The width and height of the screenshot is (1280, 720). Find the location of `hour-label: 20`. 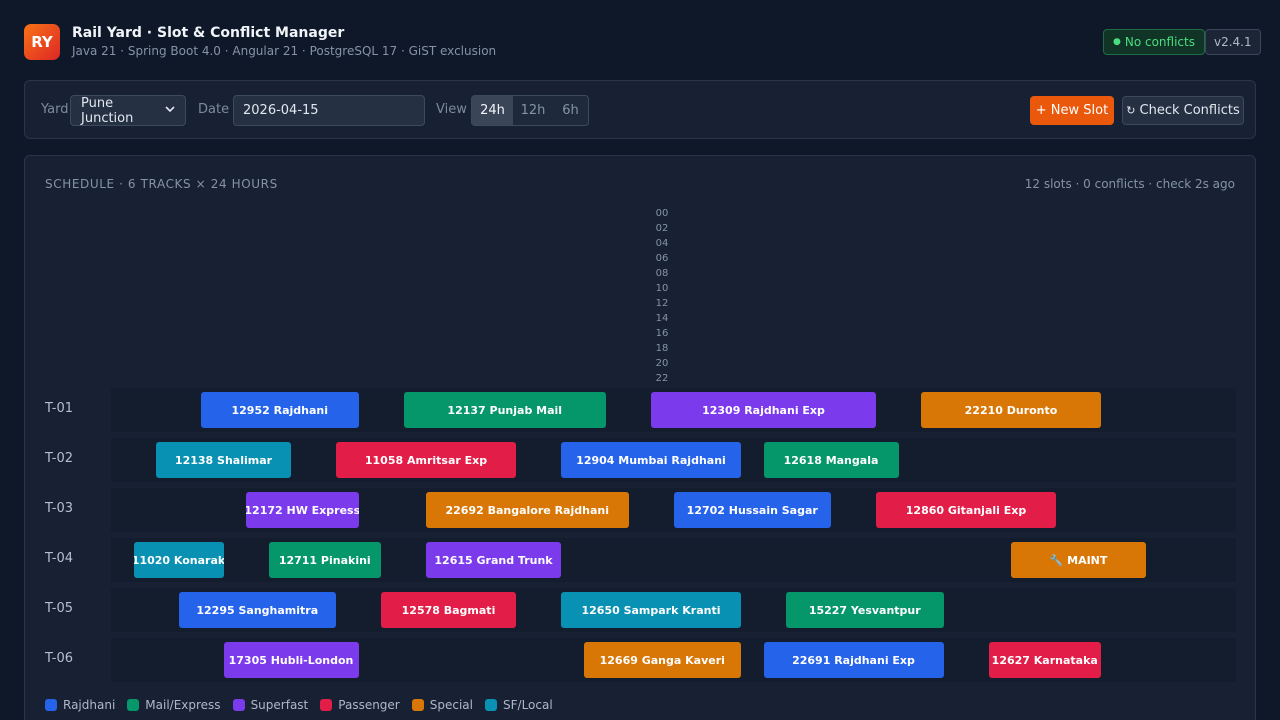

hour-label: 20 is located at coordinates (662, 363).